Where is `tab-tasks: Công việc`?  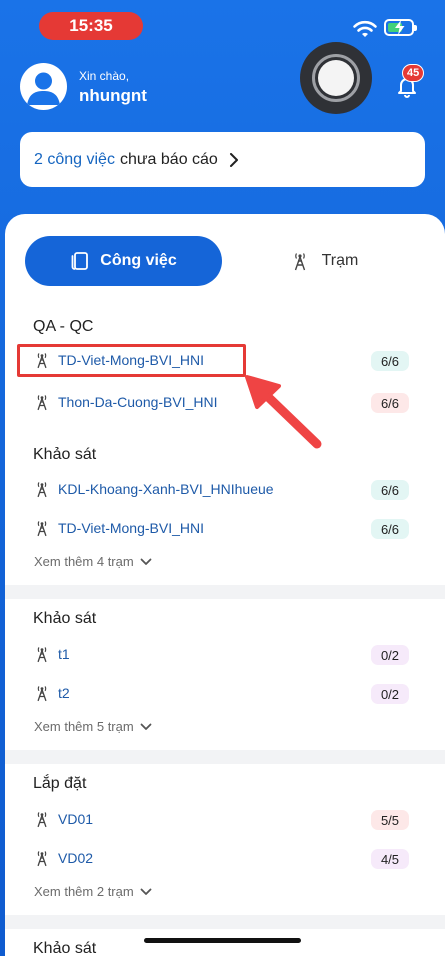
tab-tasks: Công việc is located at coordinates (123, 261).